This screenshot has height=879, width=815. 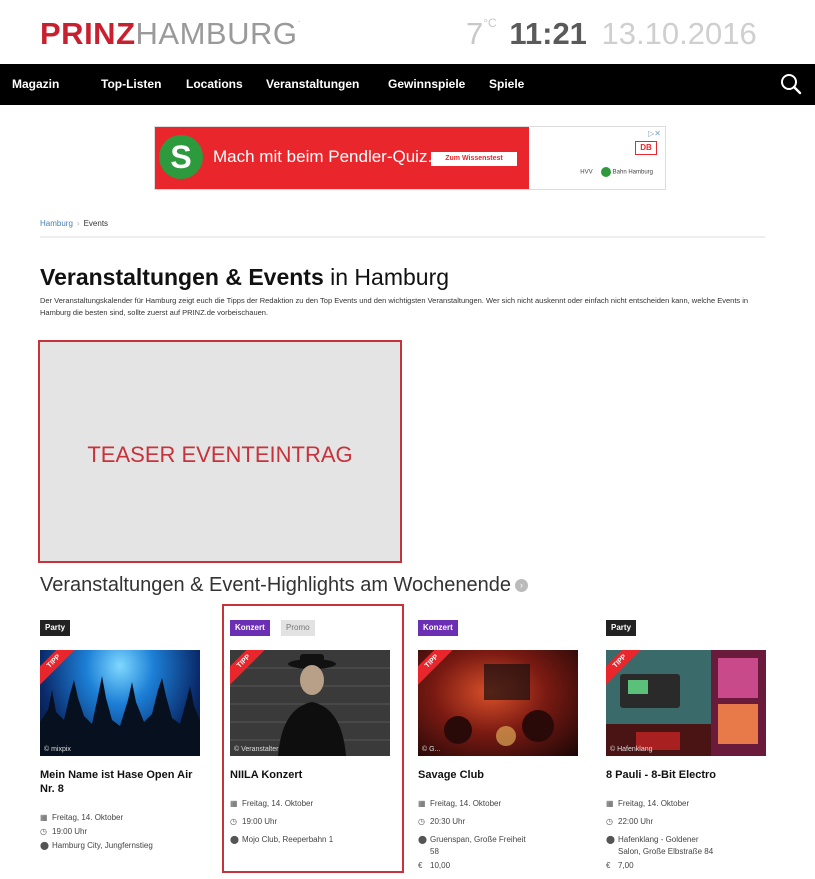 What do you see at coordinates (298, 628) in the screenshot?
I see `promo-badge: Promo` at bounding box center [298, 628].